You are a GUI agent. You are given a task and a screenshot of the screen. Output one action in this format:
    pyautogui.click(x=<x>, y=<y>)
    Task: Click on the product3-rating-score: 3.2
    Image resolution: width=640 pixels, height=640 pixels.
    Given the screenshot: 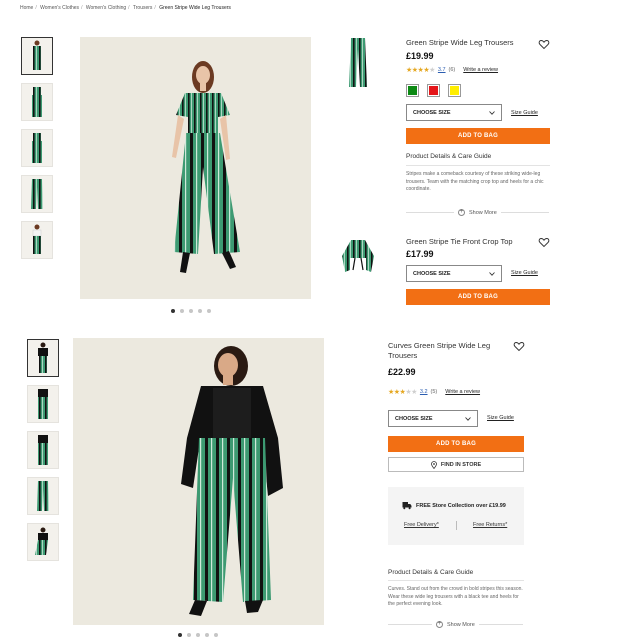 What is the action you would take?
    pyautogui.click(x=424, y=392)
    